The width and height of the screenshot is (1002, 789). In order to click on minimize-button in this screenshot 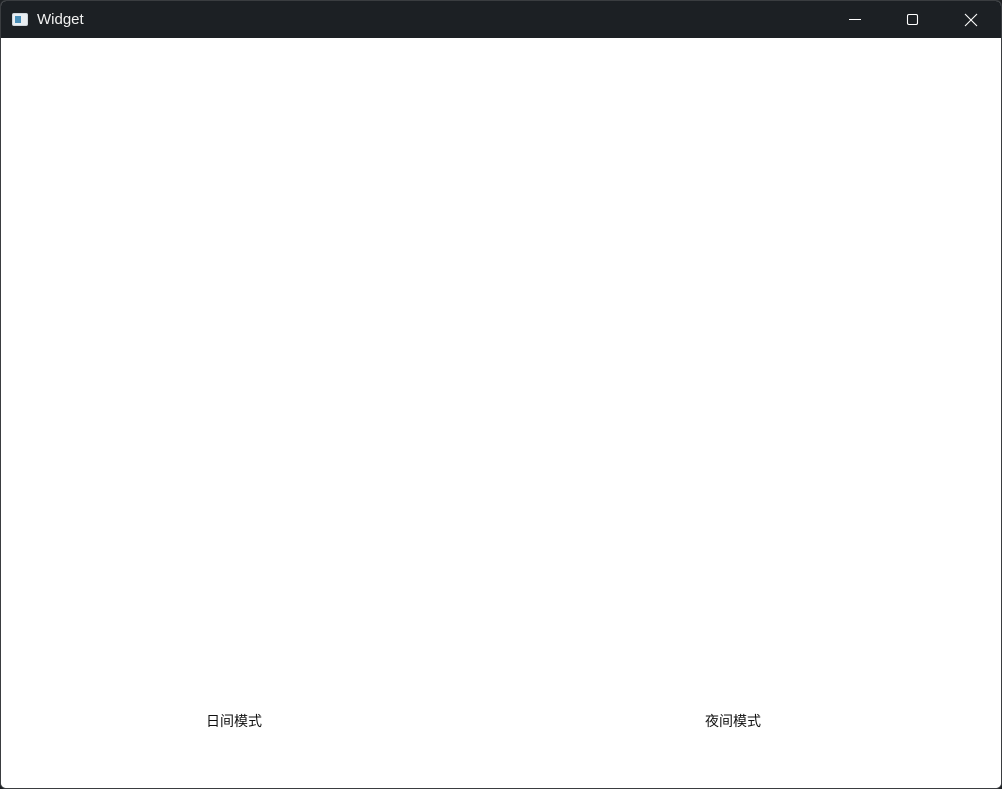, I will do `click(855, 19)`.